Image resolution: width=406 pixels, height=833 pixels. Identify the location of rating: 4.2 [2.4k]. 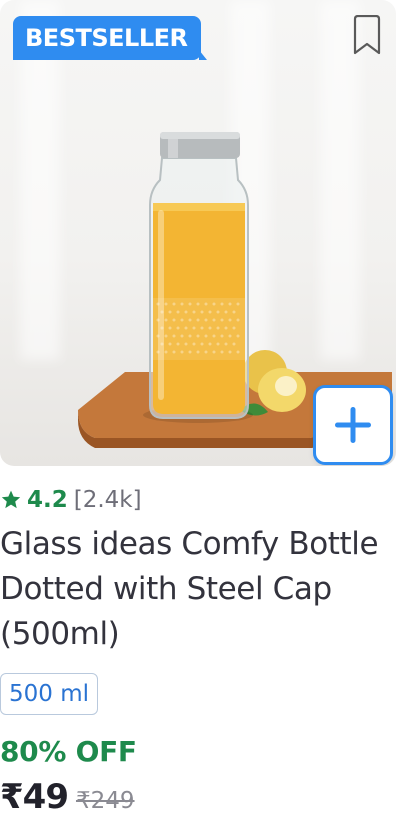
(71, 500).